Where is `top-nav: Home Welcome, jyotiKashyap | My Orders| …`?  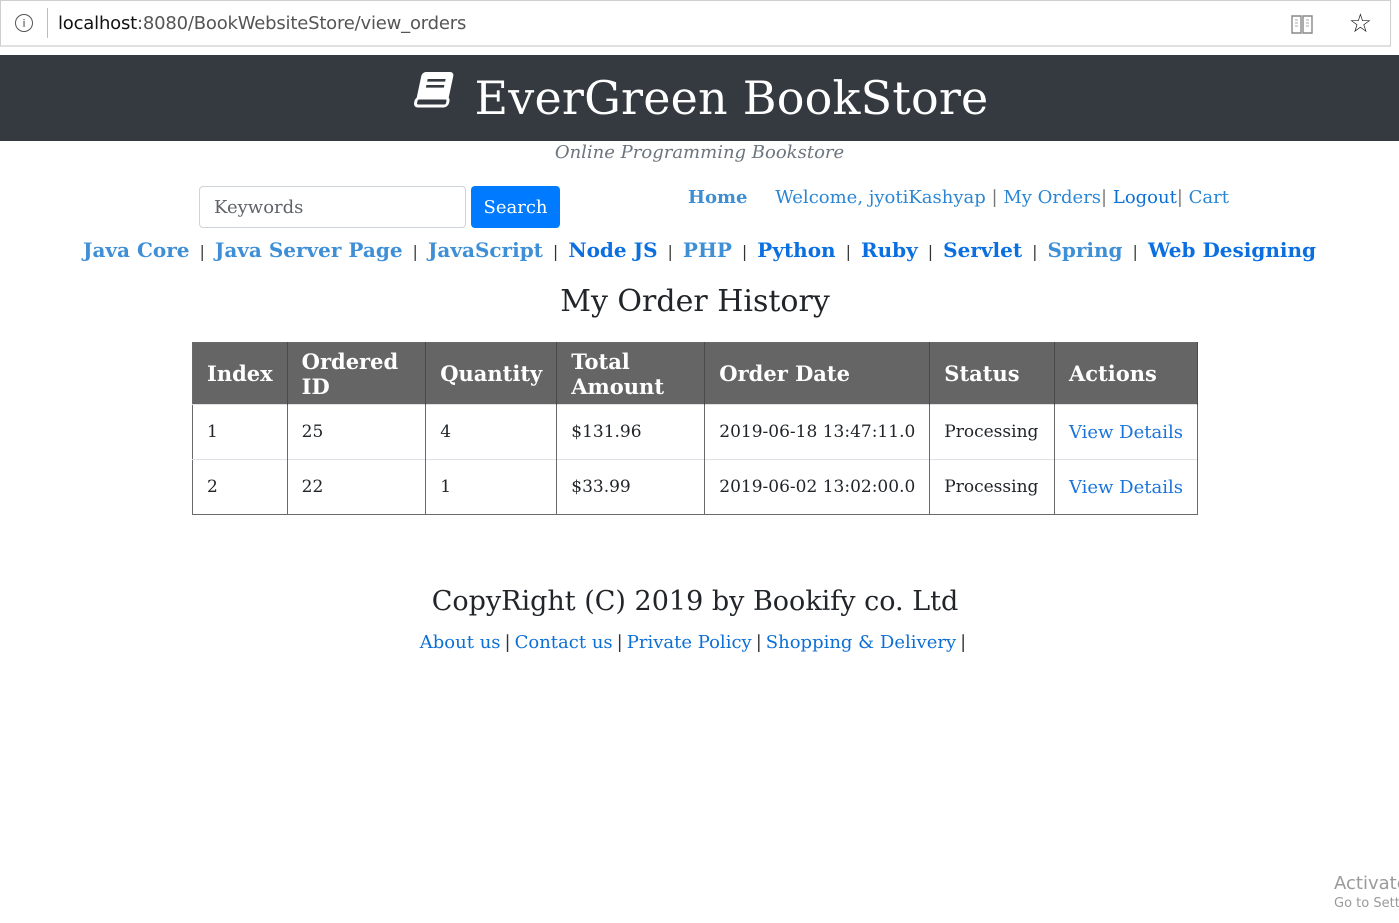
top-nav: Home Welcome, jyotiKashyap | My Orders| … is located at coordinates (958, 197).